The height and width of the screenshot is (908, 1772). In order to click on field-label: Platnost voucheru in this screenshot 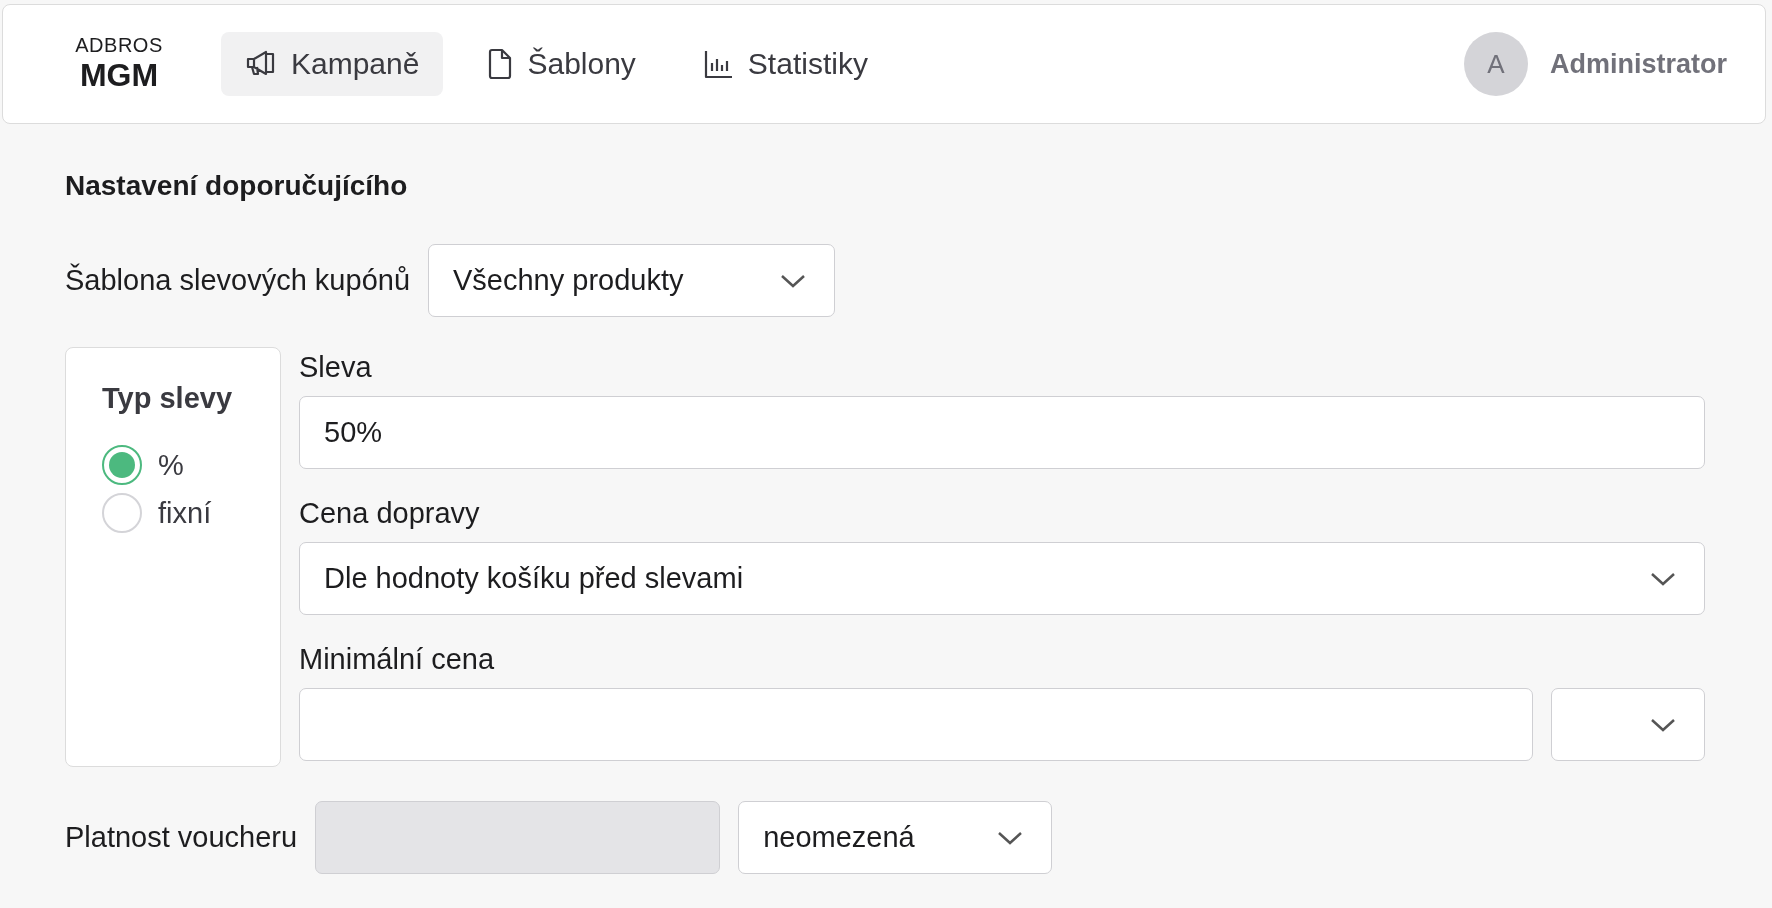, I will do `click(181, 837)`.